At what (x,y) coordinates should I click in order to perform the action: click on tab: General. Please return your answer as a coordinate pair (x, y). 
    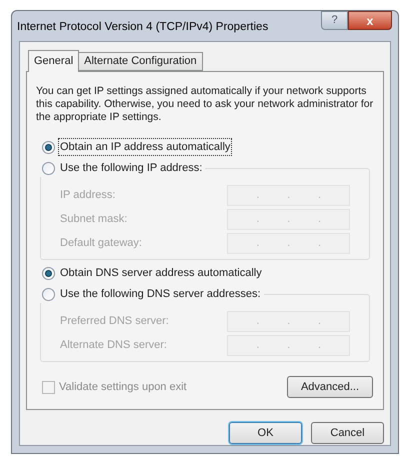
    Looking at the image, I should click on (54, 61).